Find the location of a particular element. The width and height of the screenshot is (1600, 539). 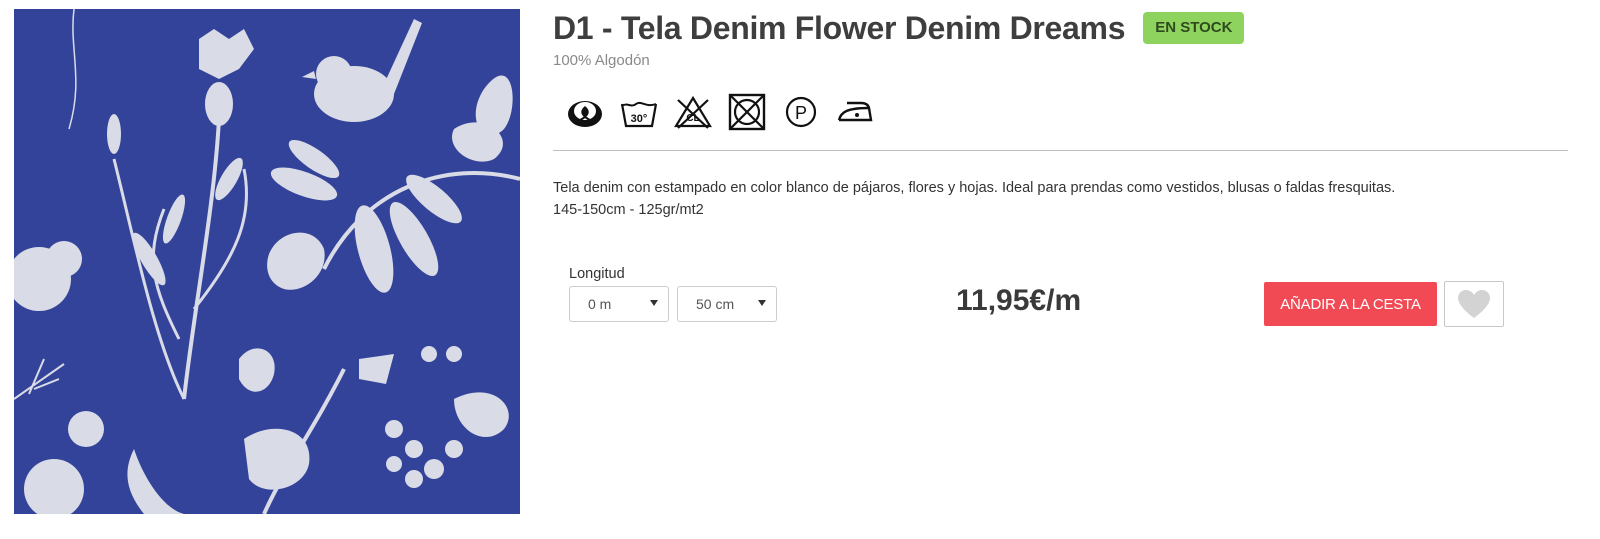

wash-30-label: 30° is located at coordinates (639, 119).